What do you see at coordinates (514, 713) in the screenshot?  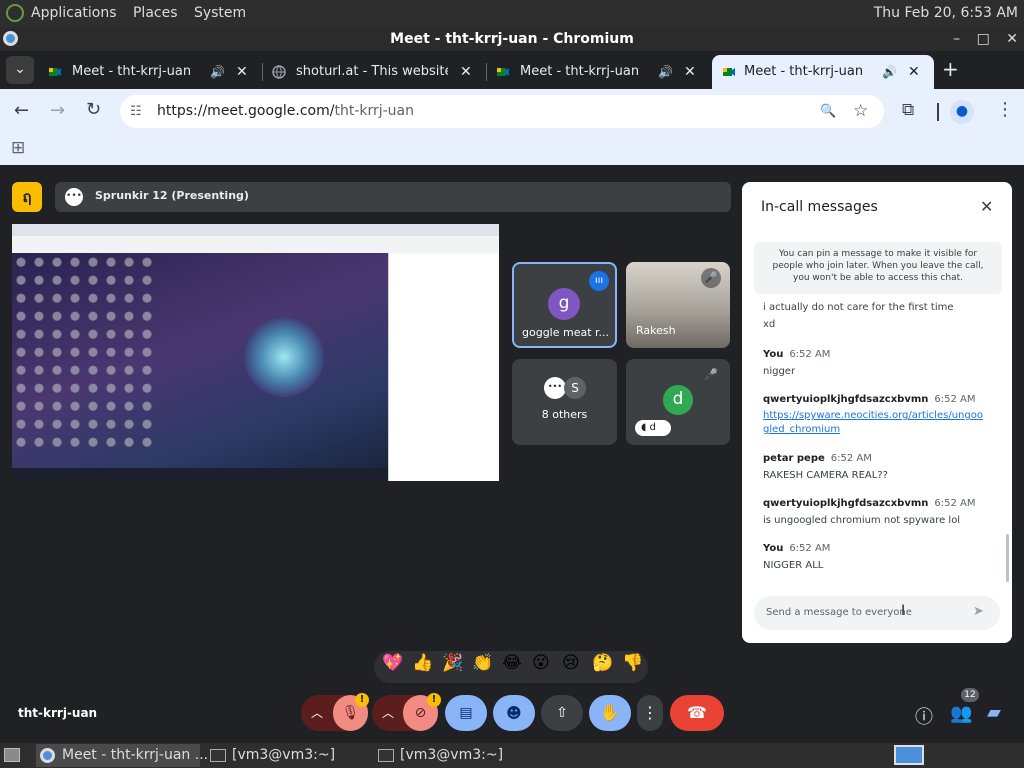 I see `emoji-button: ☻` at bounding box center [514, 713].